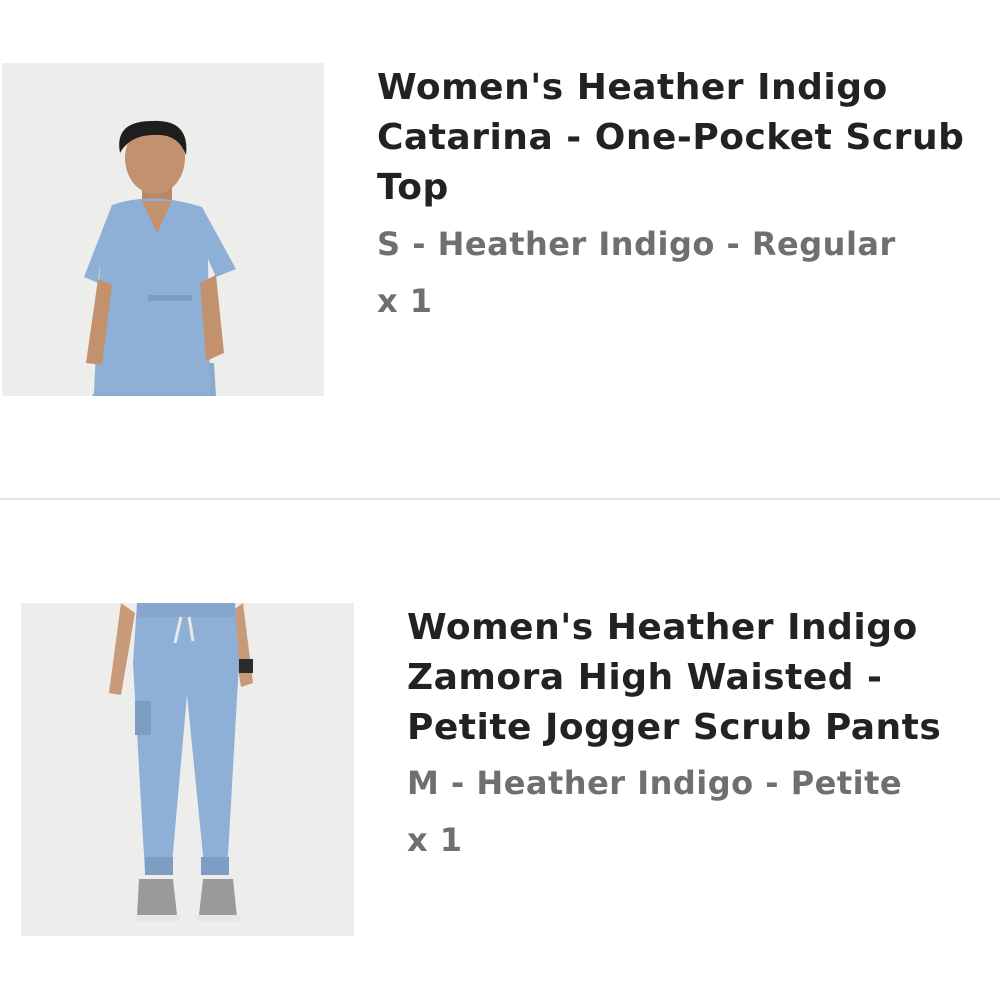 This screenshot has width=1000, height=1000. I want to click on product-variant: S - Heather Indigo - Regular, so click(636, 244).